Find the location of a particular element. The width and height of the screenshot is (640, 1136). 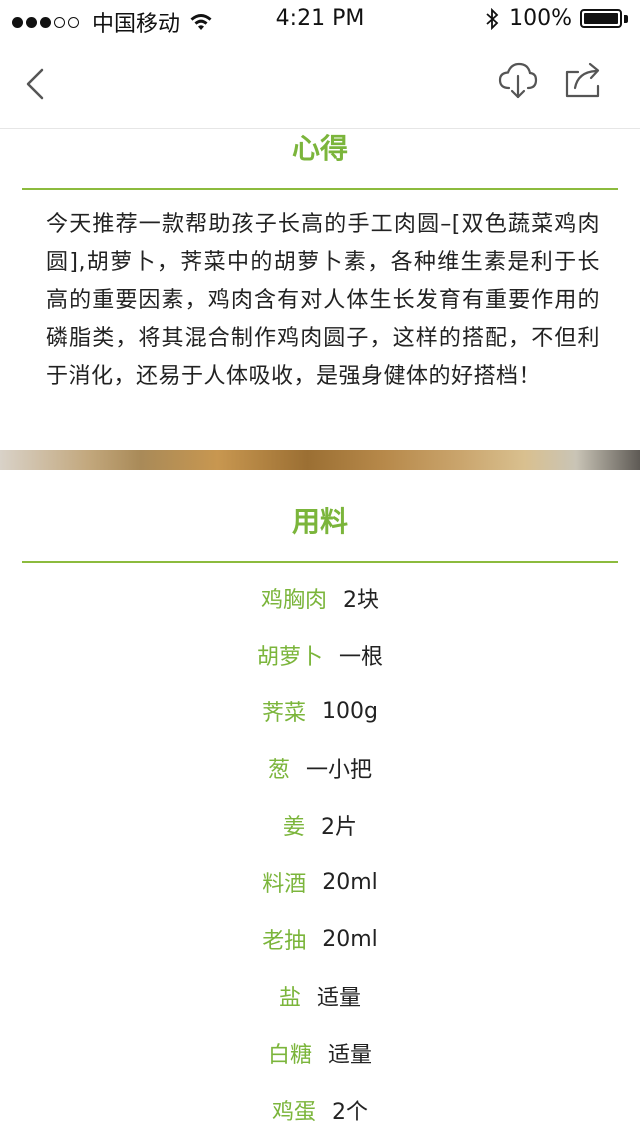

ingredient-row: 鸡胸肉 2块 is located at coordinates (320, 598).